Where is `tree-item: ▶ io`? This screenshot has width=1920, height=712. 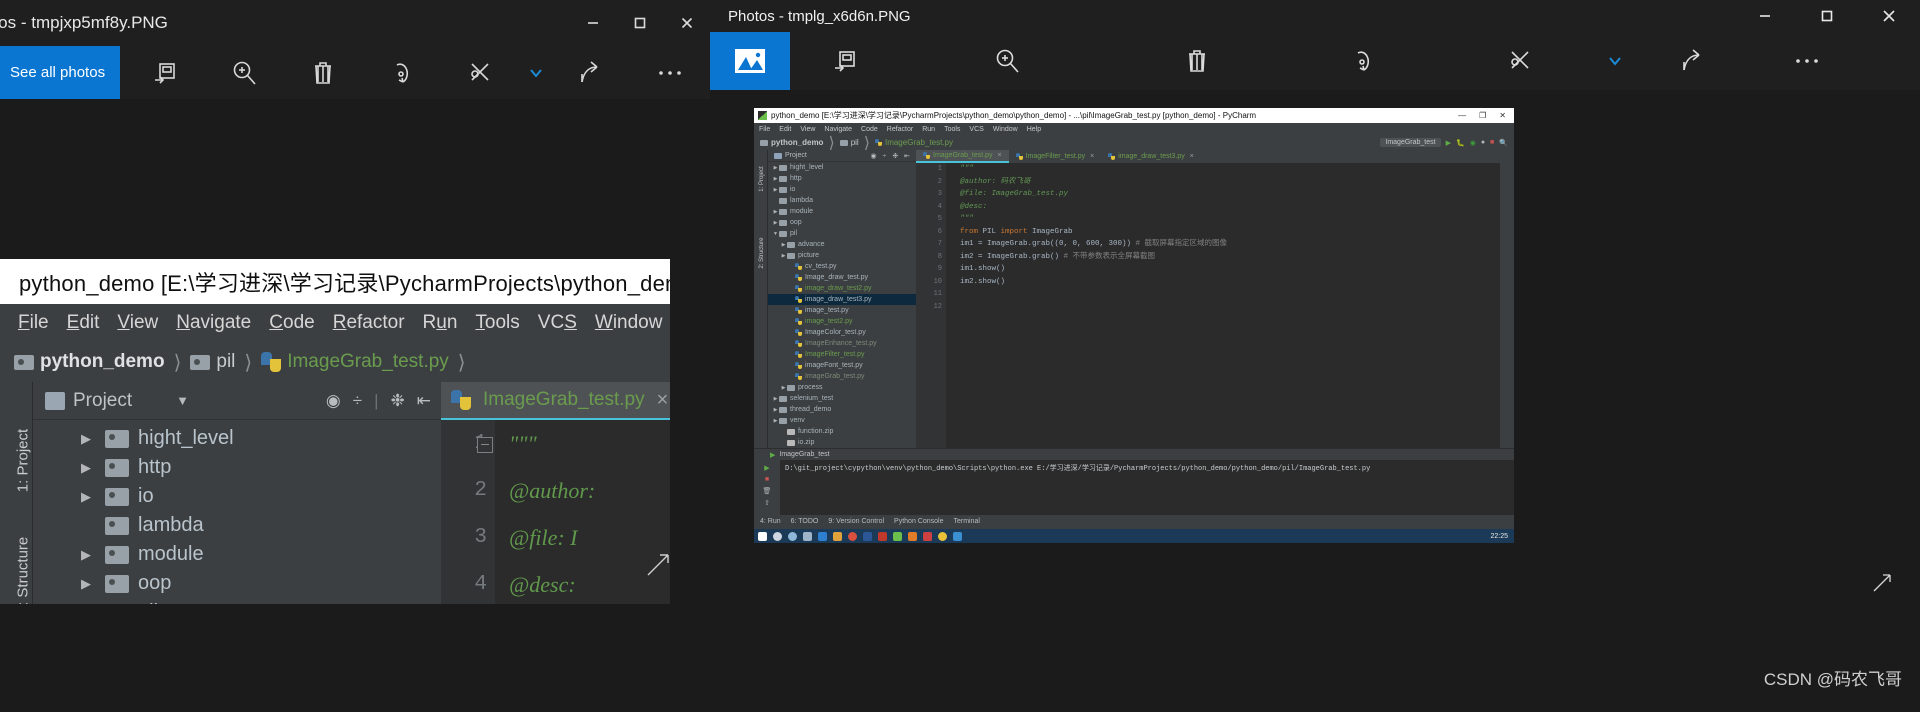
tree-item: ▶ io is located at coordinates (237, 496).